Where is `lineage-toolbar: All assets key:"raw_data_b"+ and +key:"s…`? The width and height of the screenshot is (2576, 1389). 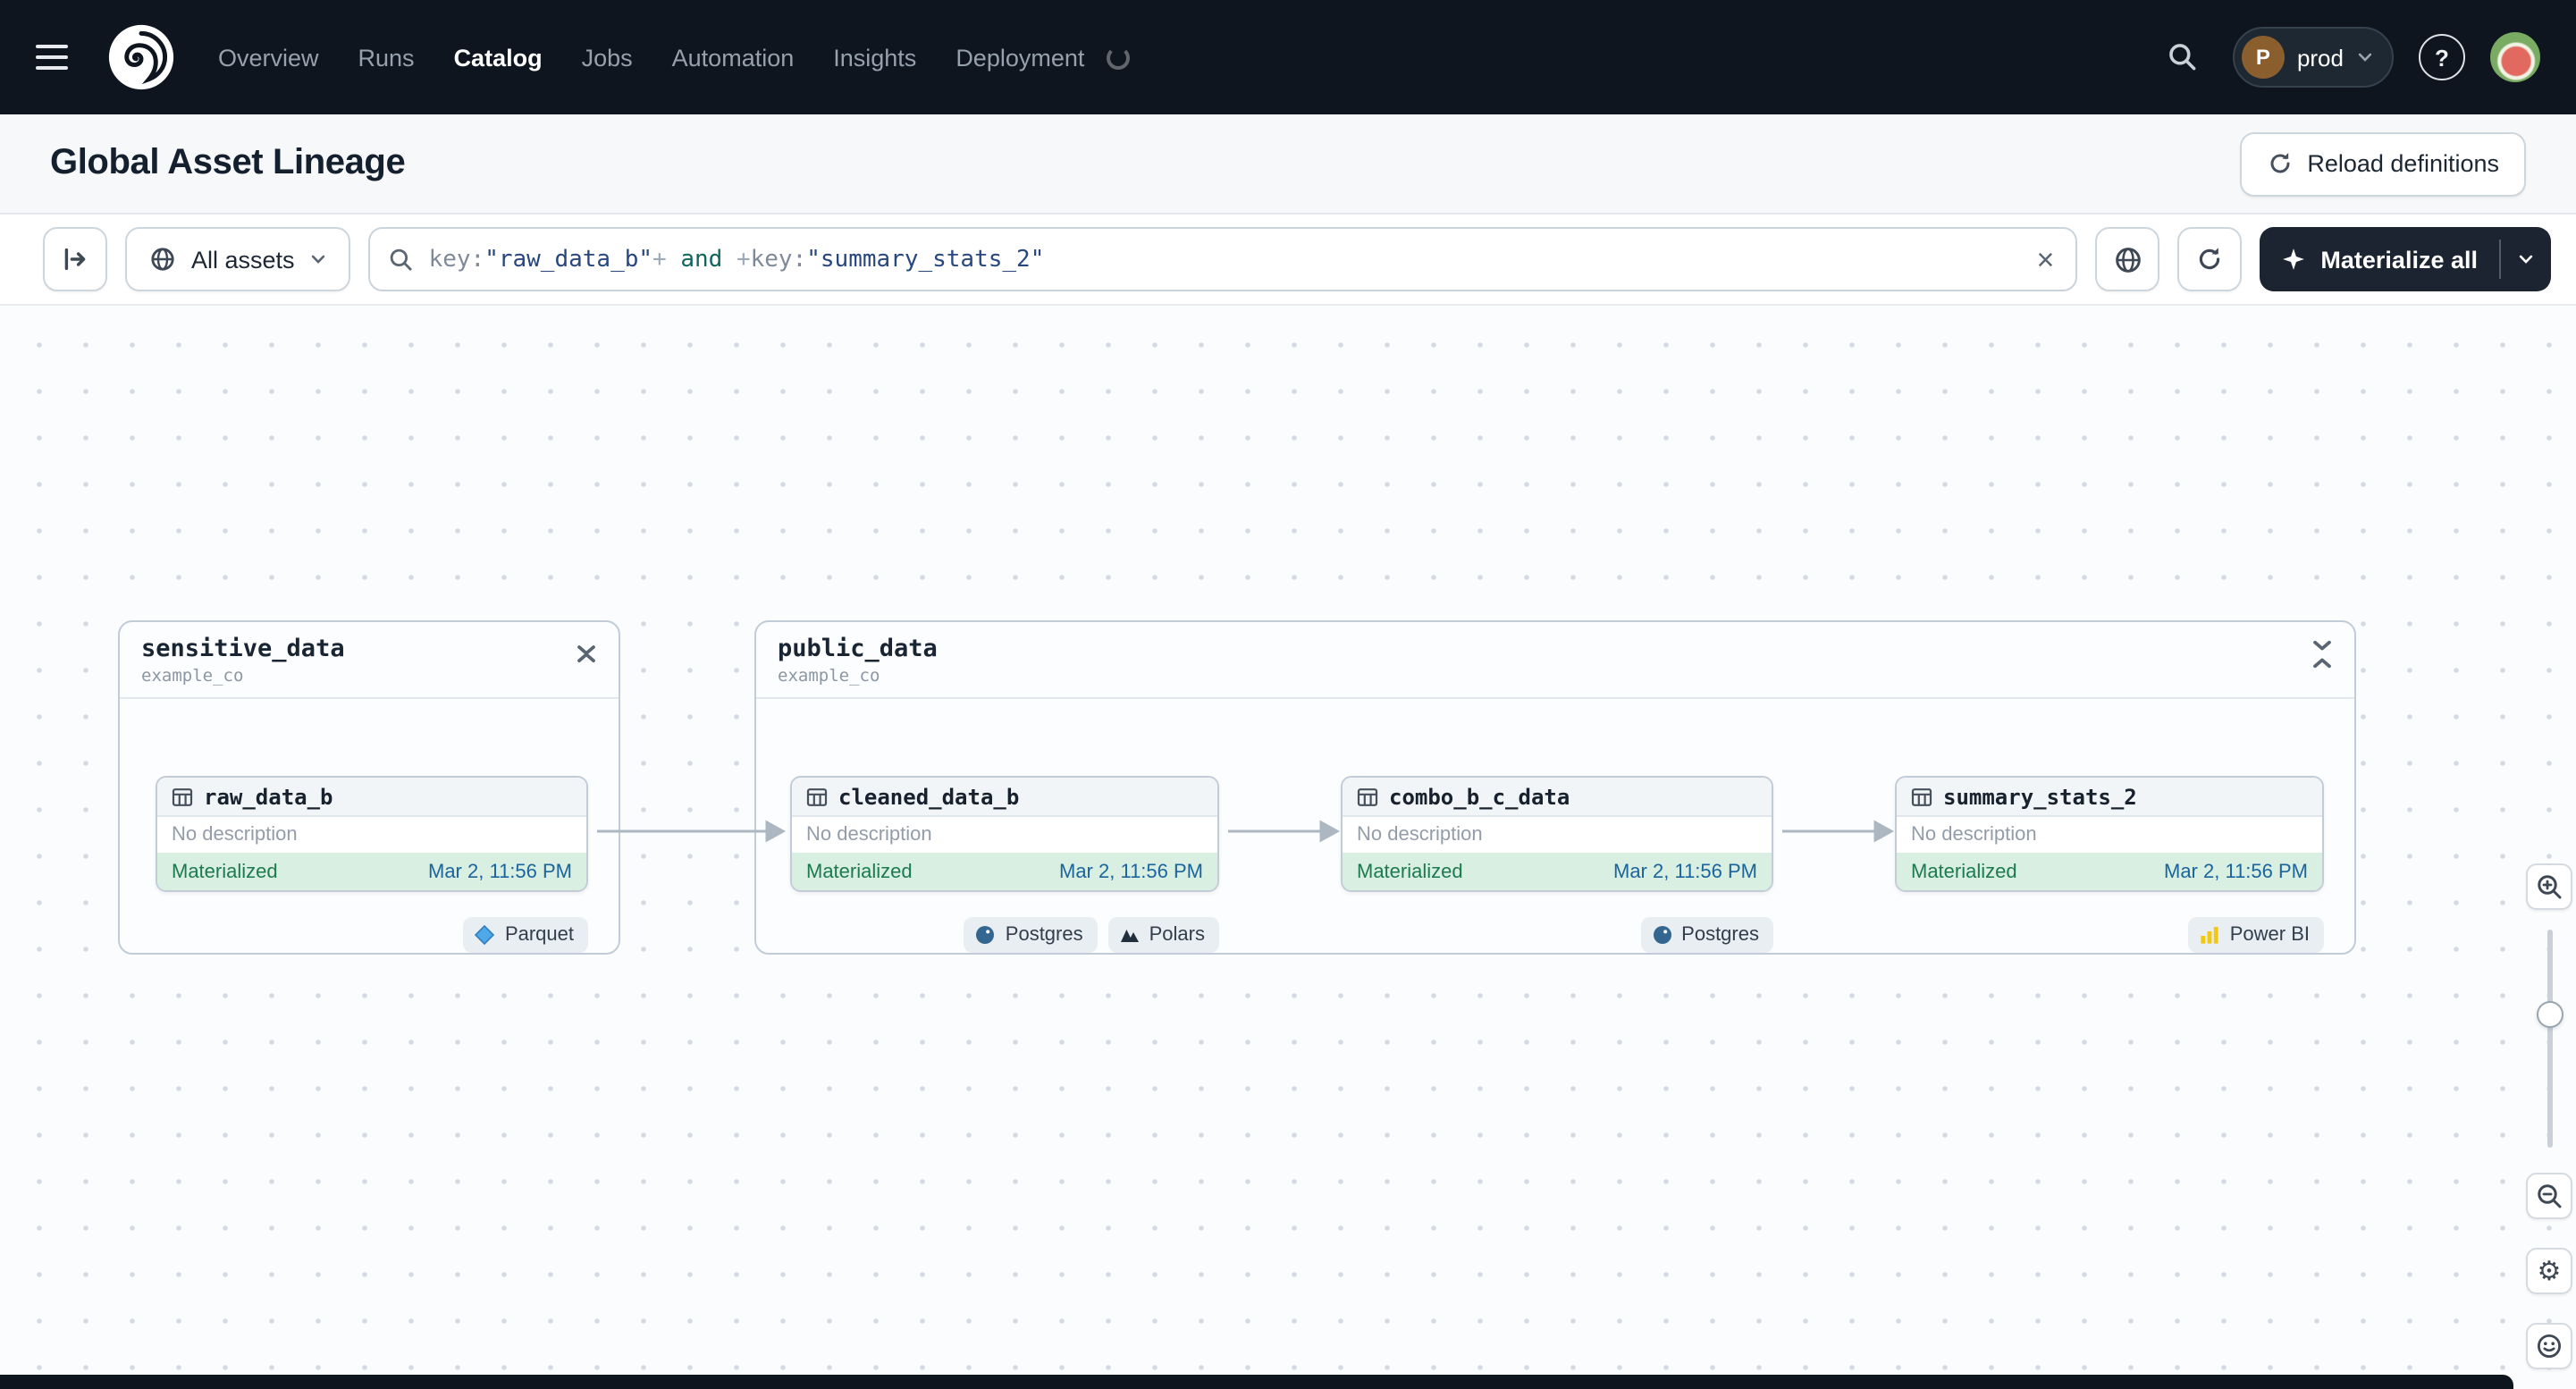
lineage-toolbar: All assets key:"raw_data_b"+ and +key:"s… is located at coordinates (1288, 259).